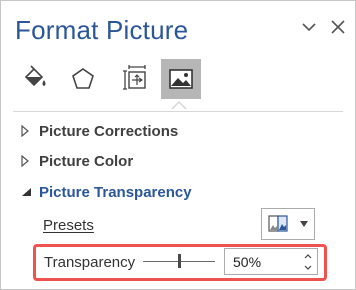 The image size is (356, 290). I want to click on tab-fill-line, so click(35, 79).